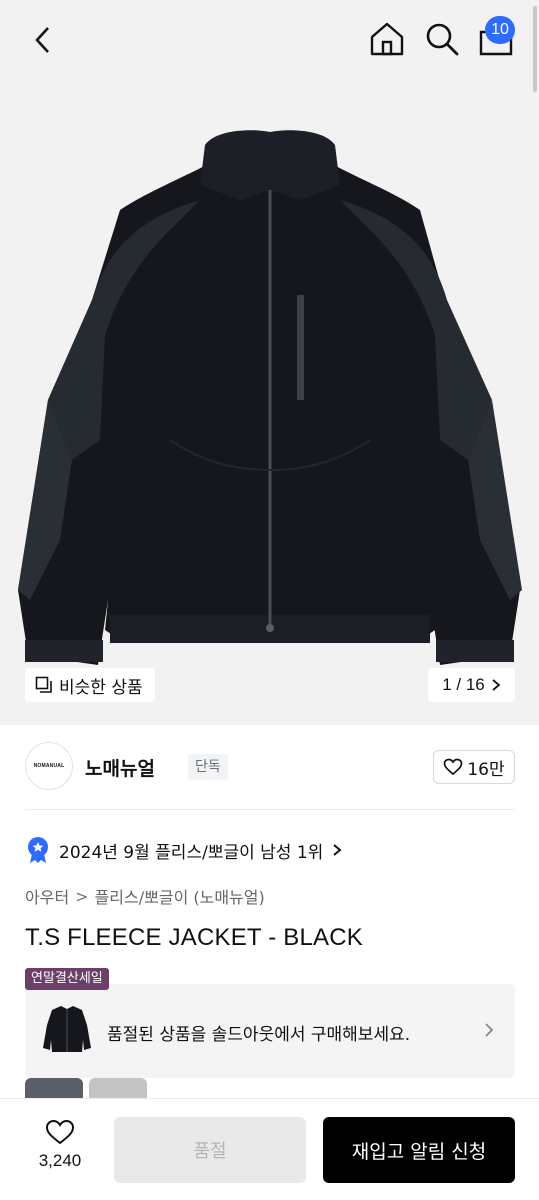 The width and height of the screenshot is (539, 1200). I want to click on similar-products-button: 비슷한 상품, so click(90, 685).